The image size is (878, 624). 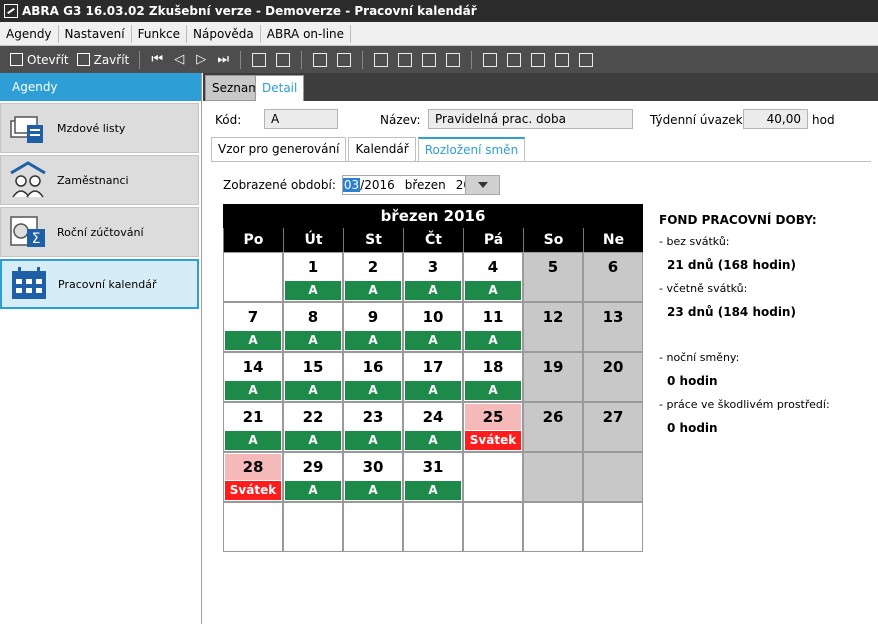 What do you see at coordinates (157, 59) in the screenshot?
I see `first-record-icon: ⏮` at bounding box center [157, 59].